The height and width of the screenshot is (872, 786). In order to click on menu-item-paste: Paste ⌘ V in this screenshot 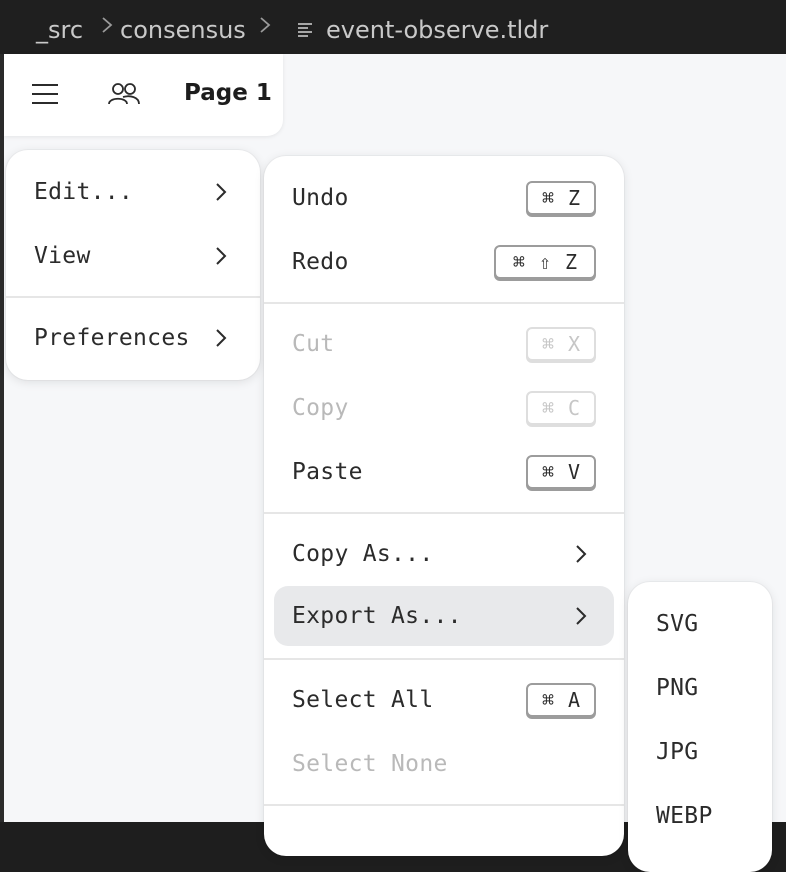, I will do `click(444, 472)`.